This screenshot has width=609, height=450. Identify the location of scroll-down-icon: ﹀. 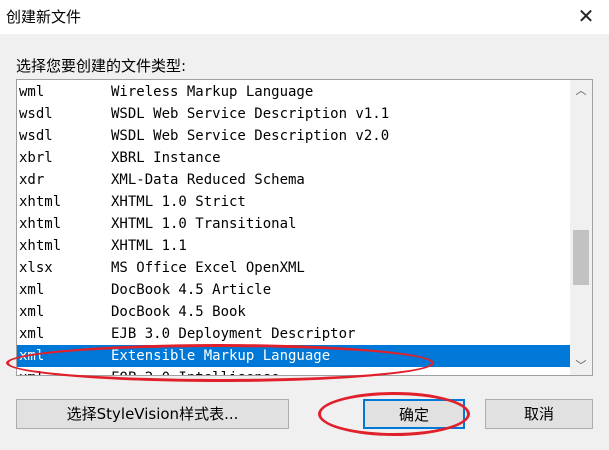
(581, 365).